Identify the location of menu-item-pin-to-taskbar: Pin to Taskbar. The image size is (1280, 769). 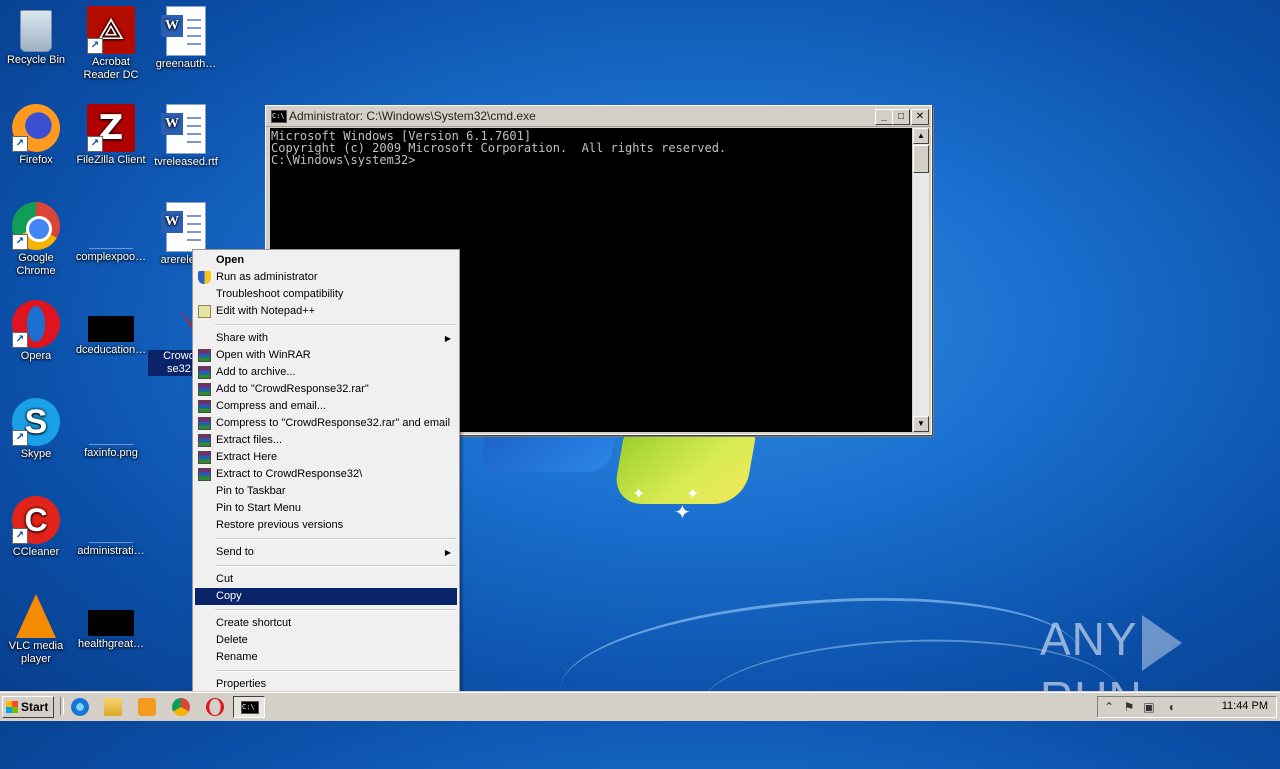
(326, 491).